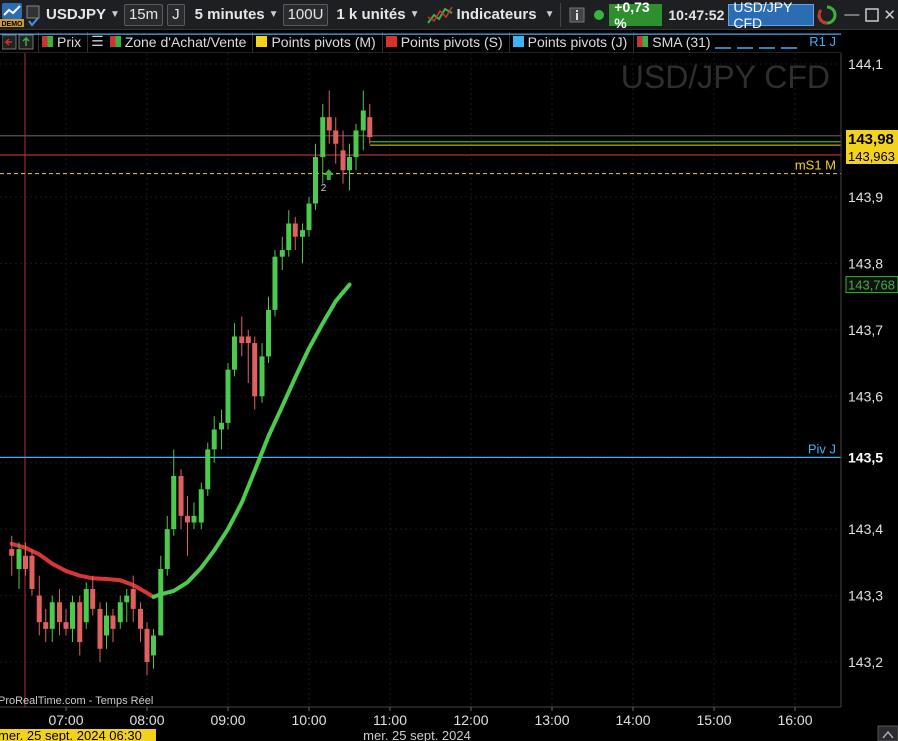  What do you see at coordinates (865, 263) in the screenshot?
I see `y-tick-label: 143,8` at bounding box center [865, 263].